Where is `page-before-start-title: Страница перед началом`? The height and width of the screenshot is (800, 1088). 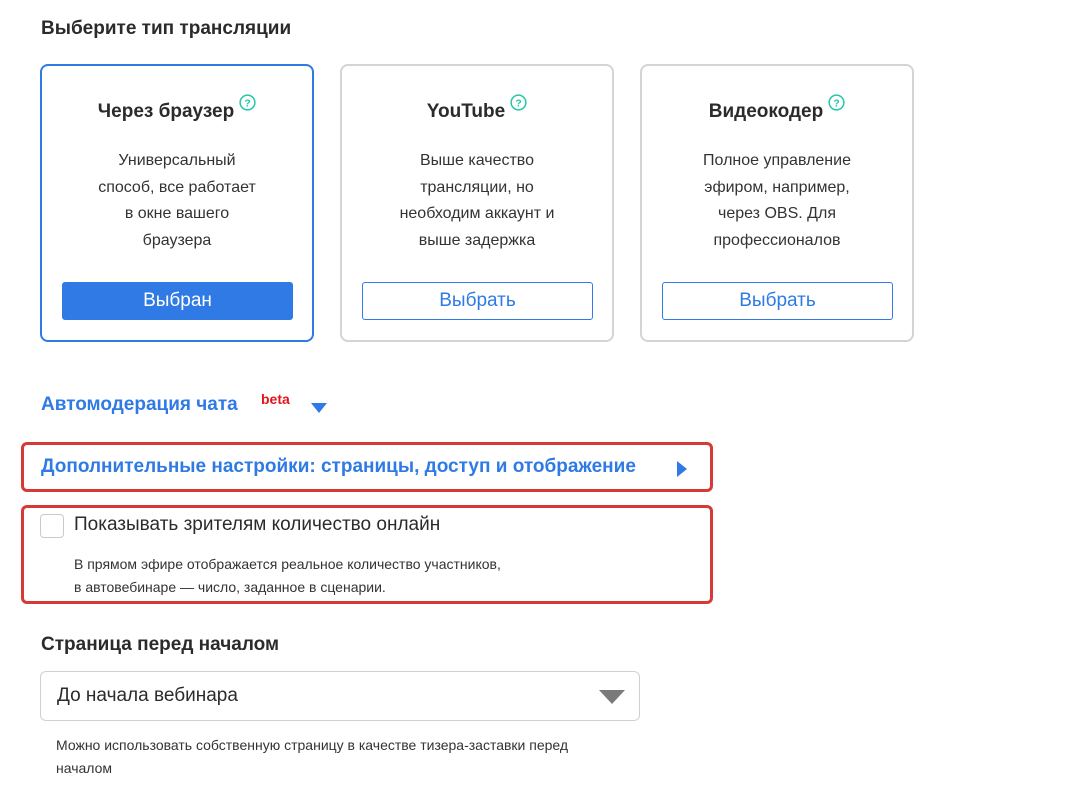 page-before-start-title: Страница перед началом is located at coordinates (160, 644).